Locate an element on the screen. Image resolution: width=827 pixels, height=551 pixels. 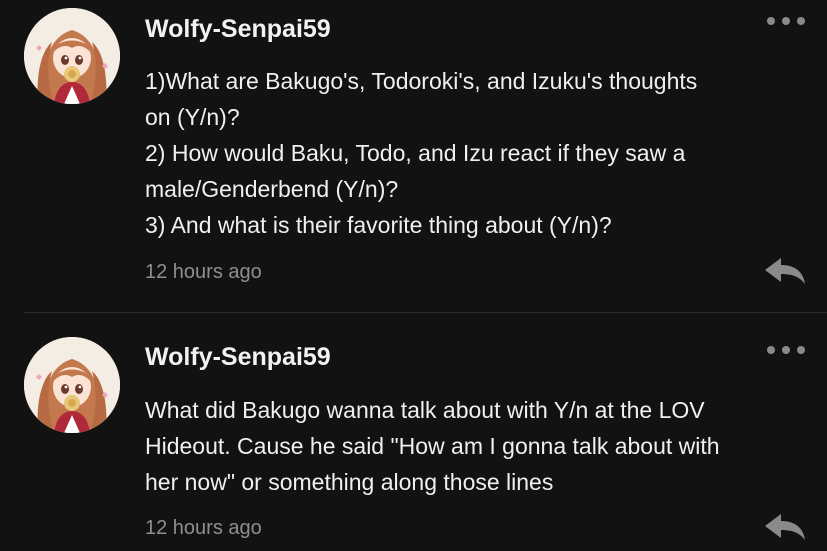
comment-line: male/Genderbend (Y/n)? is located at coordinates (272, 189).